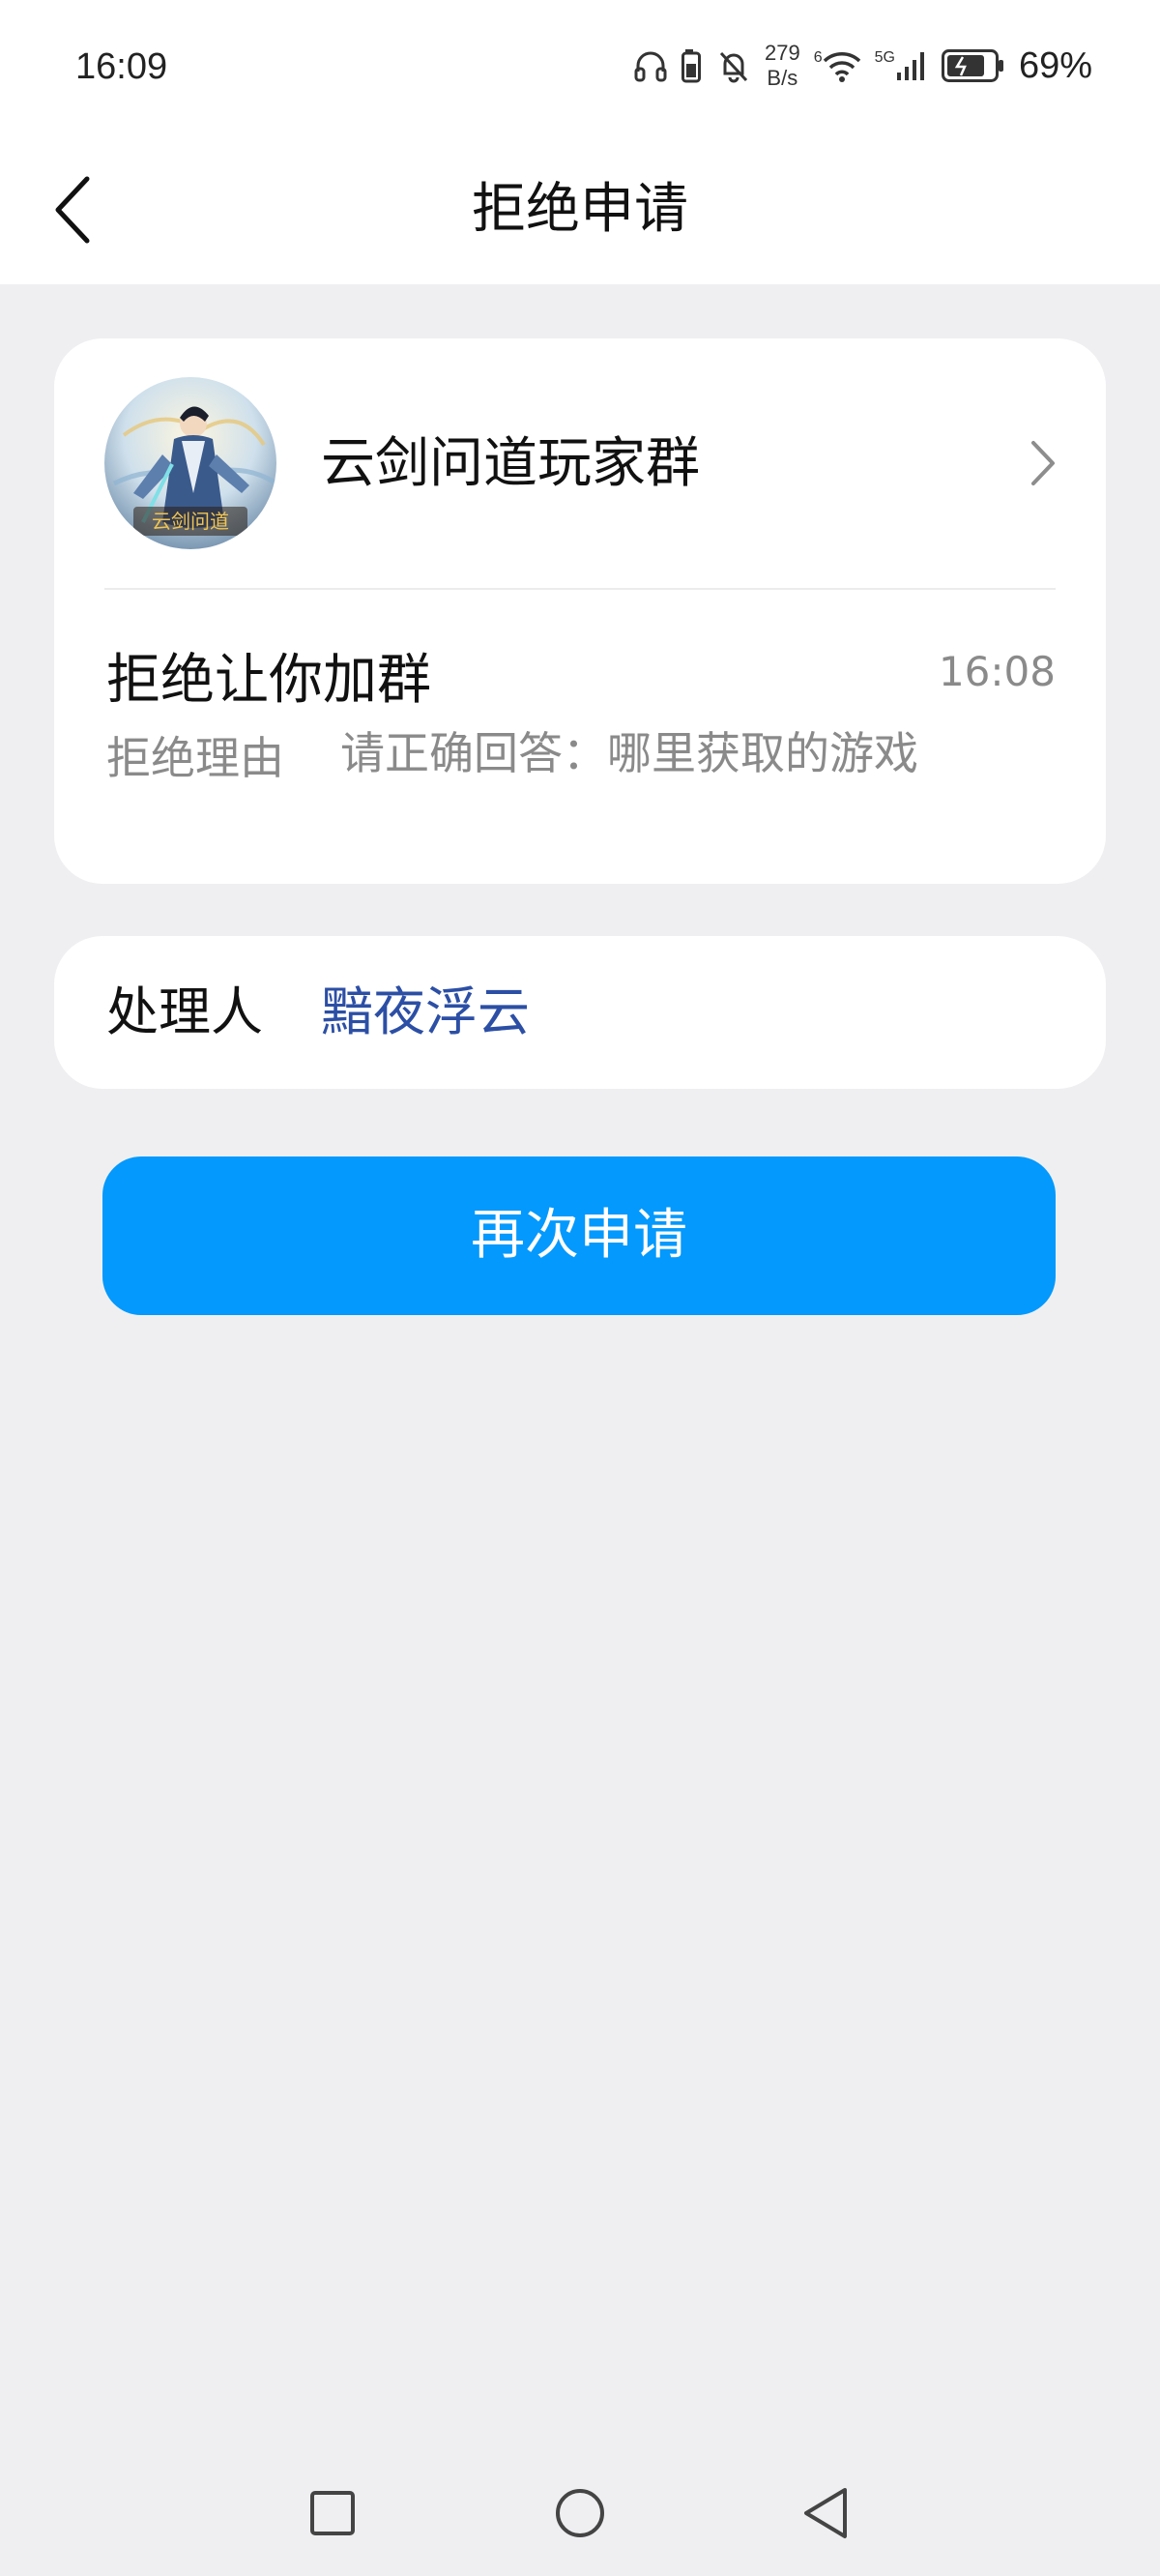  I want to click on group-avatar-image: 云剑问道, so click(190, 463).